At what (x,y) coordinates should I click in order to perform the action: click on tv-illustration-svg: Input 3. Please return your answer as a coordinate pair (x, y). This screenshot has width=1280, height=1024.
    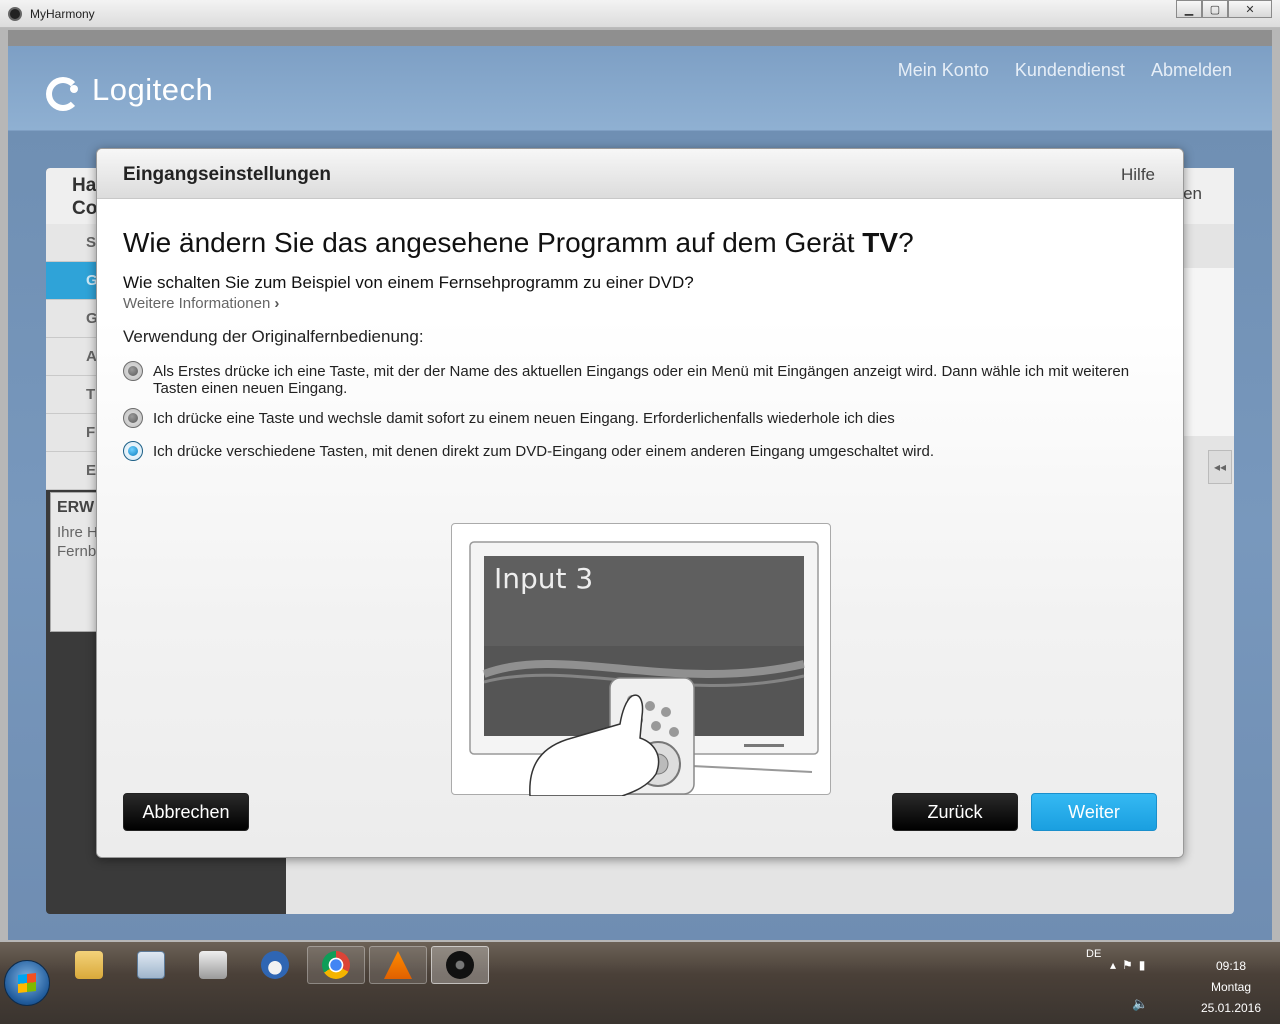
    Looking at the image, I should click on (644, 668).